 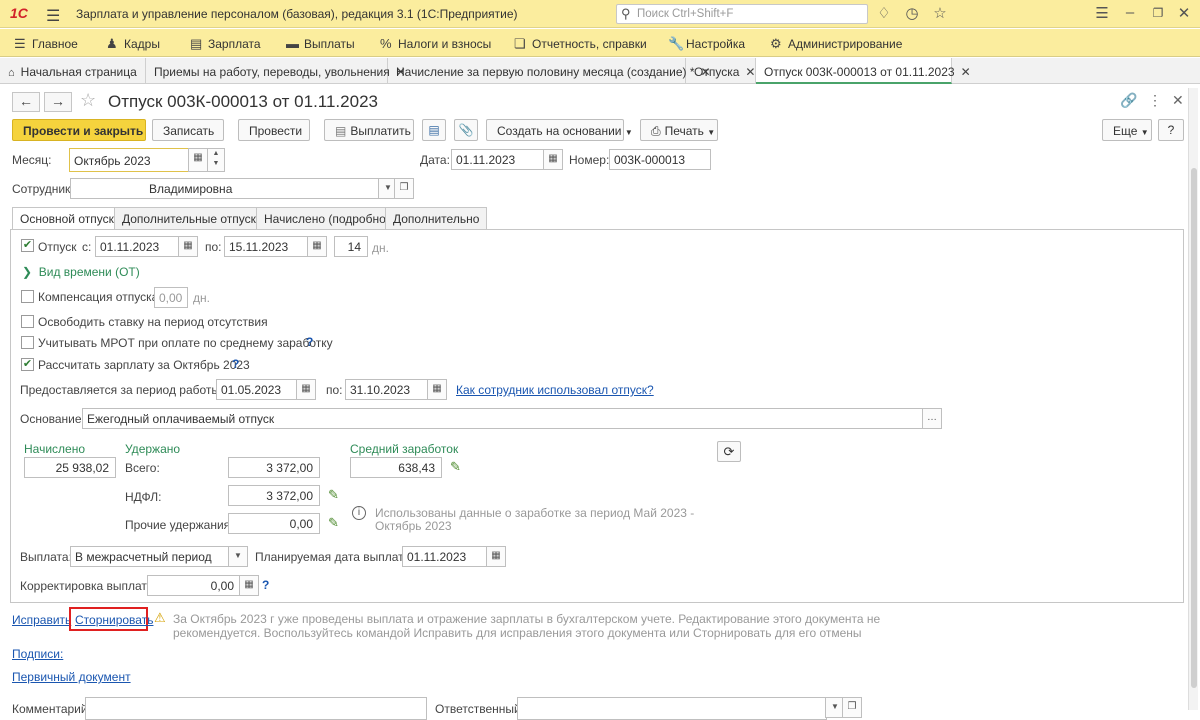 I want to click on basis-label: Основание:, so click(x=52, y=419).